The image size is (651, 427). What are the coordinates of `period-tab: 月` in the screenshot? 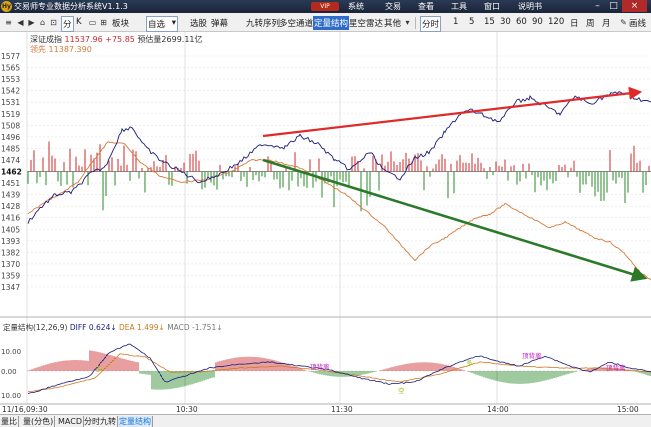 It's located at (606, 23).